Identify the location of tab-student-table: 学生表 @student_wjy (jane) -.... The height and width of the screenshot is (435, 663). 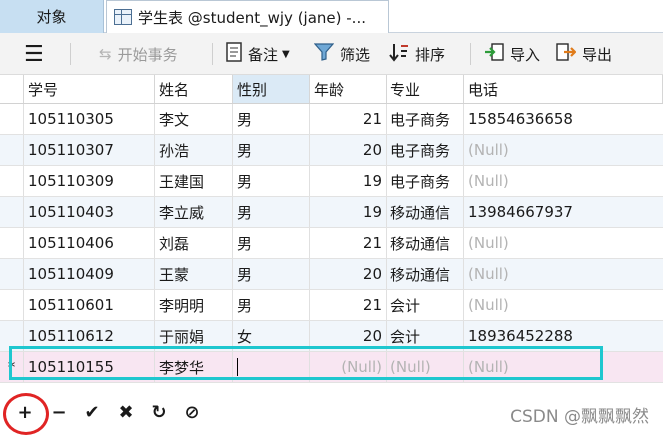
(247, 16).